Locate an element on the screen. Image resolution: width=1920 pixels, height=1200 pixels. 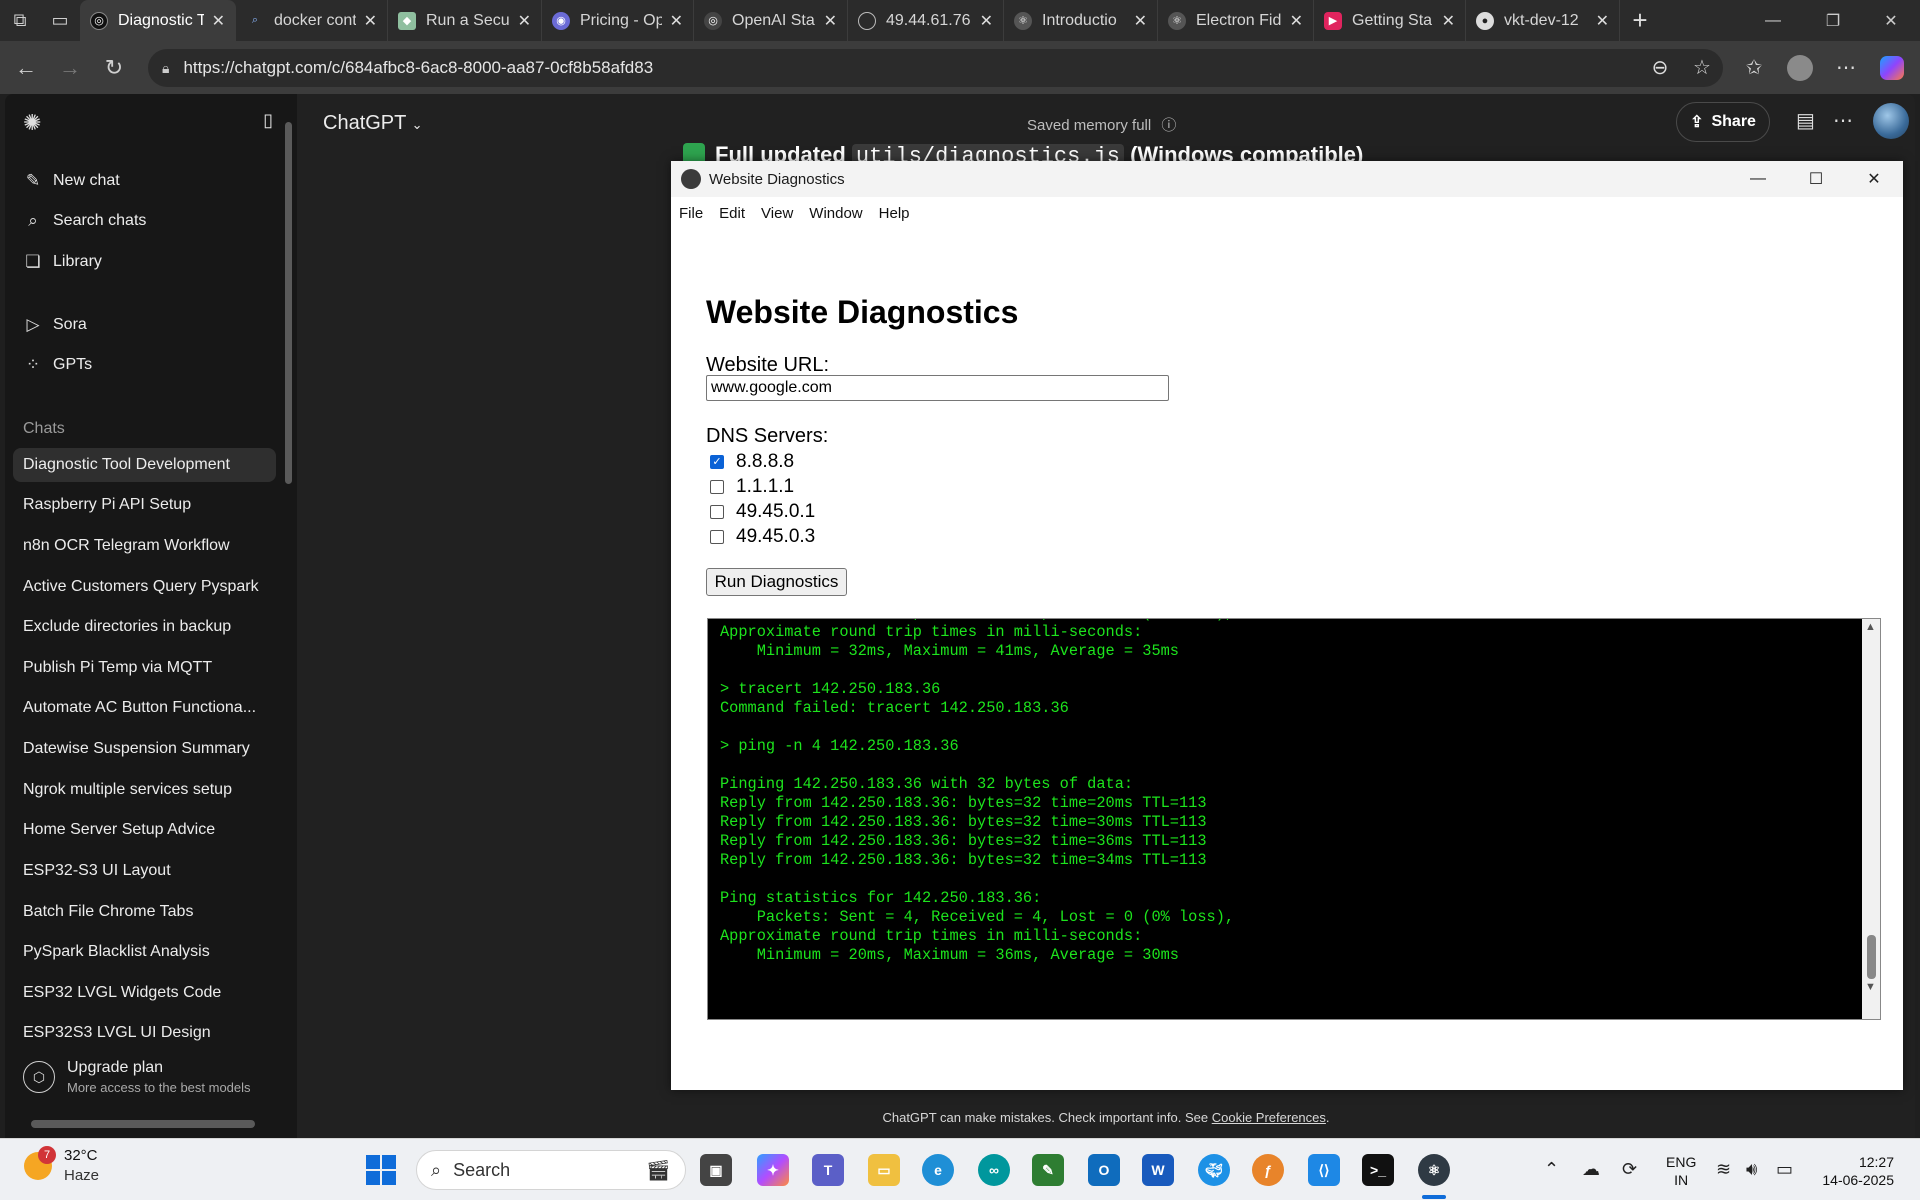
teams-icon: T is located at coordinates (828, 1170).